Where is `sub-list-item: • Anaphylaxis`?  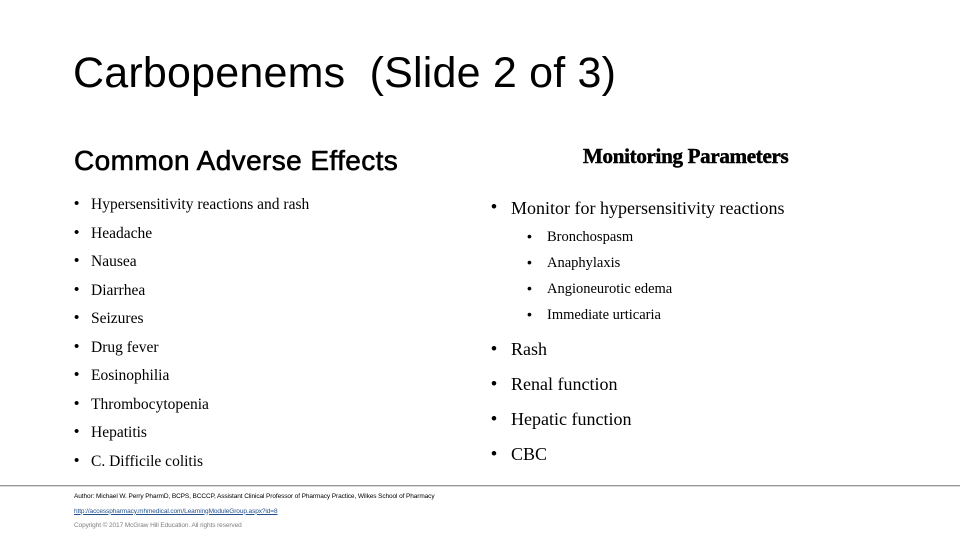 sub-list-item: • Anaphylaxis is located at coordinates (599, 263).